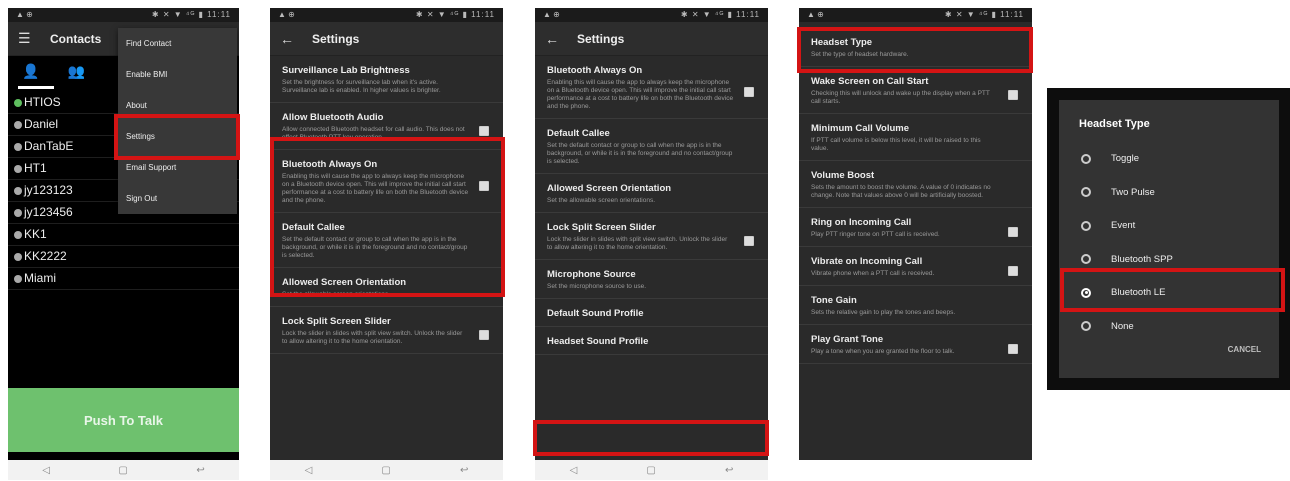 The height and width of the screenshot is (481, 1290). I want to click on settings-app-bar: ← Settings, so click(386, 39).